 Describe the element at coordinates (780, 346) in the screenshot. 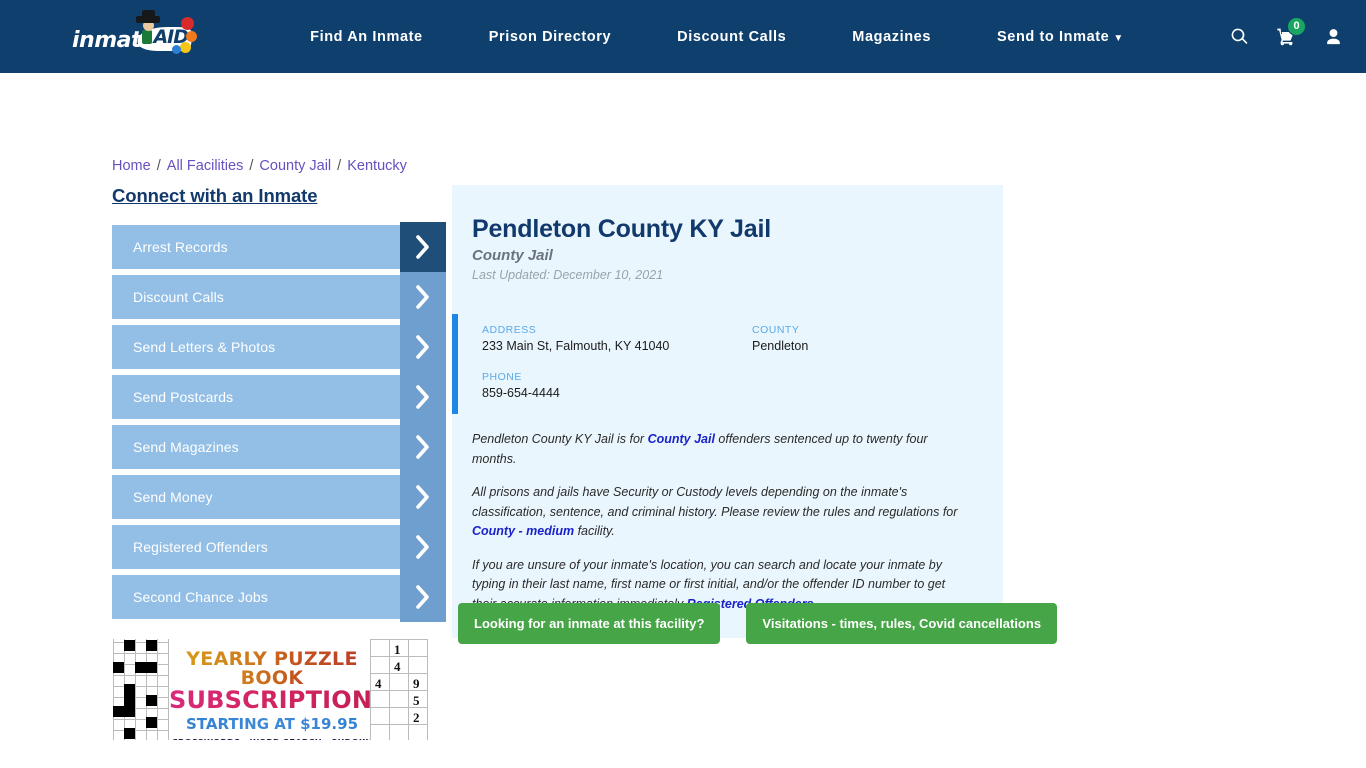

I see `county-value: Pendleton` at that location.